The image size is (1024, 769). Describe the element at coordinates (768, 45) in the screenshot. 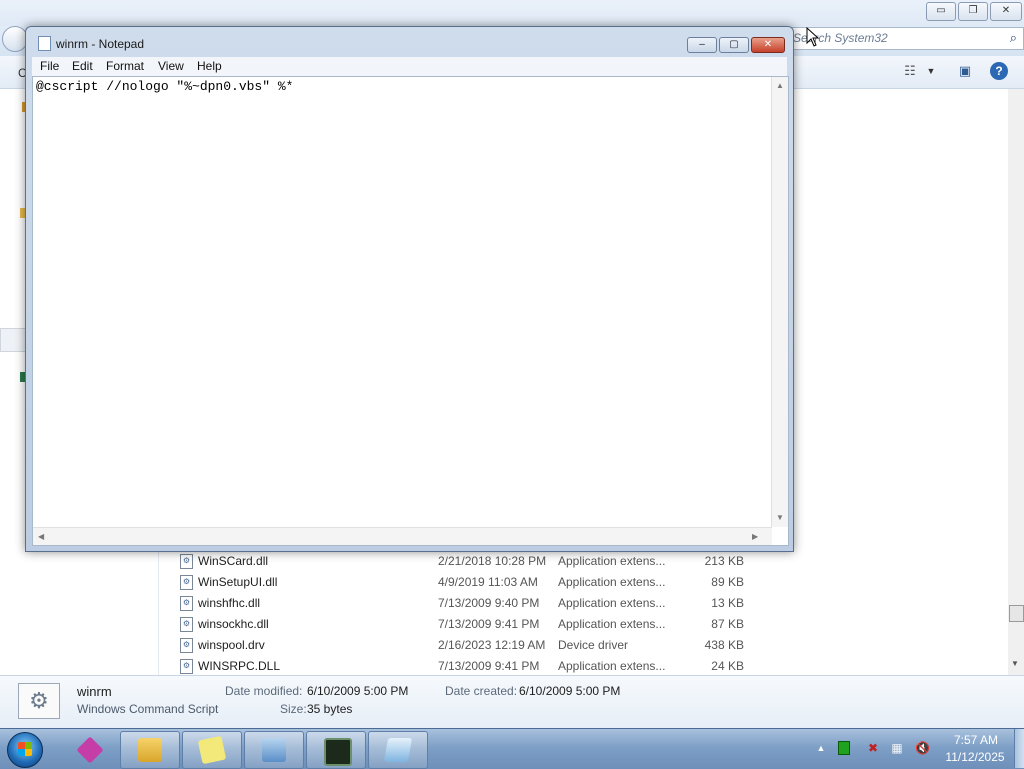

I see `close-button: ✕` at that location.